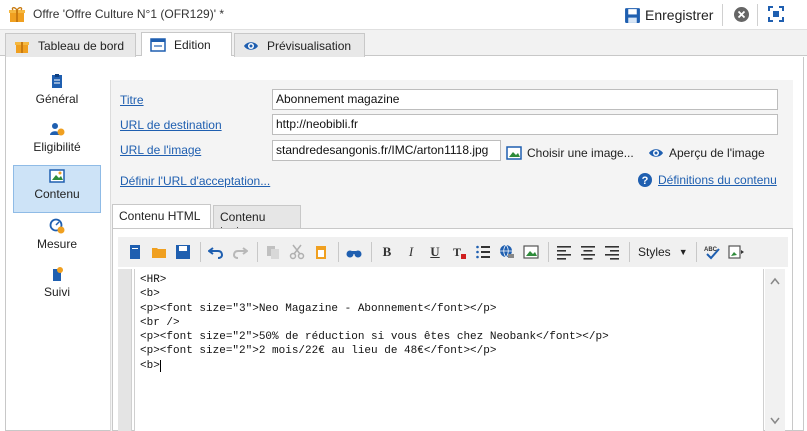 The height and width of the screenshot is (431, 807). I want to click on tab-label: Tableau de bord, so click(81, 45).